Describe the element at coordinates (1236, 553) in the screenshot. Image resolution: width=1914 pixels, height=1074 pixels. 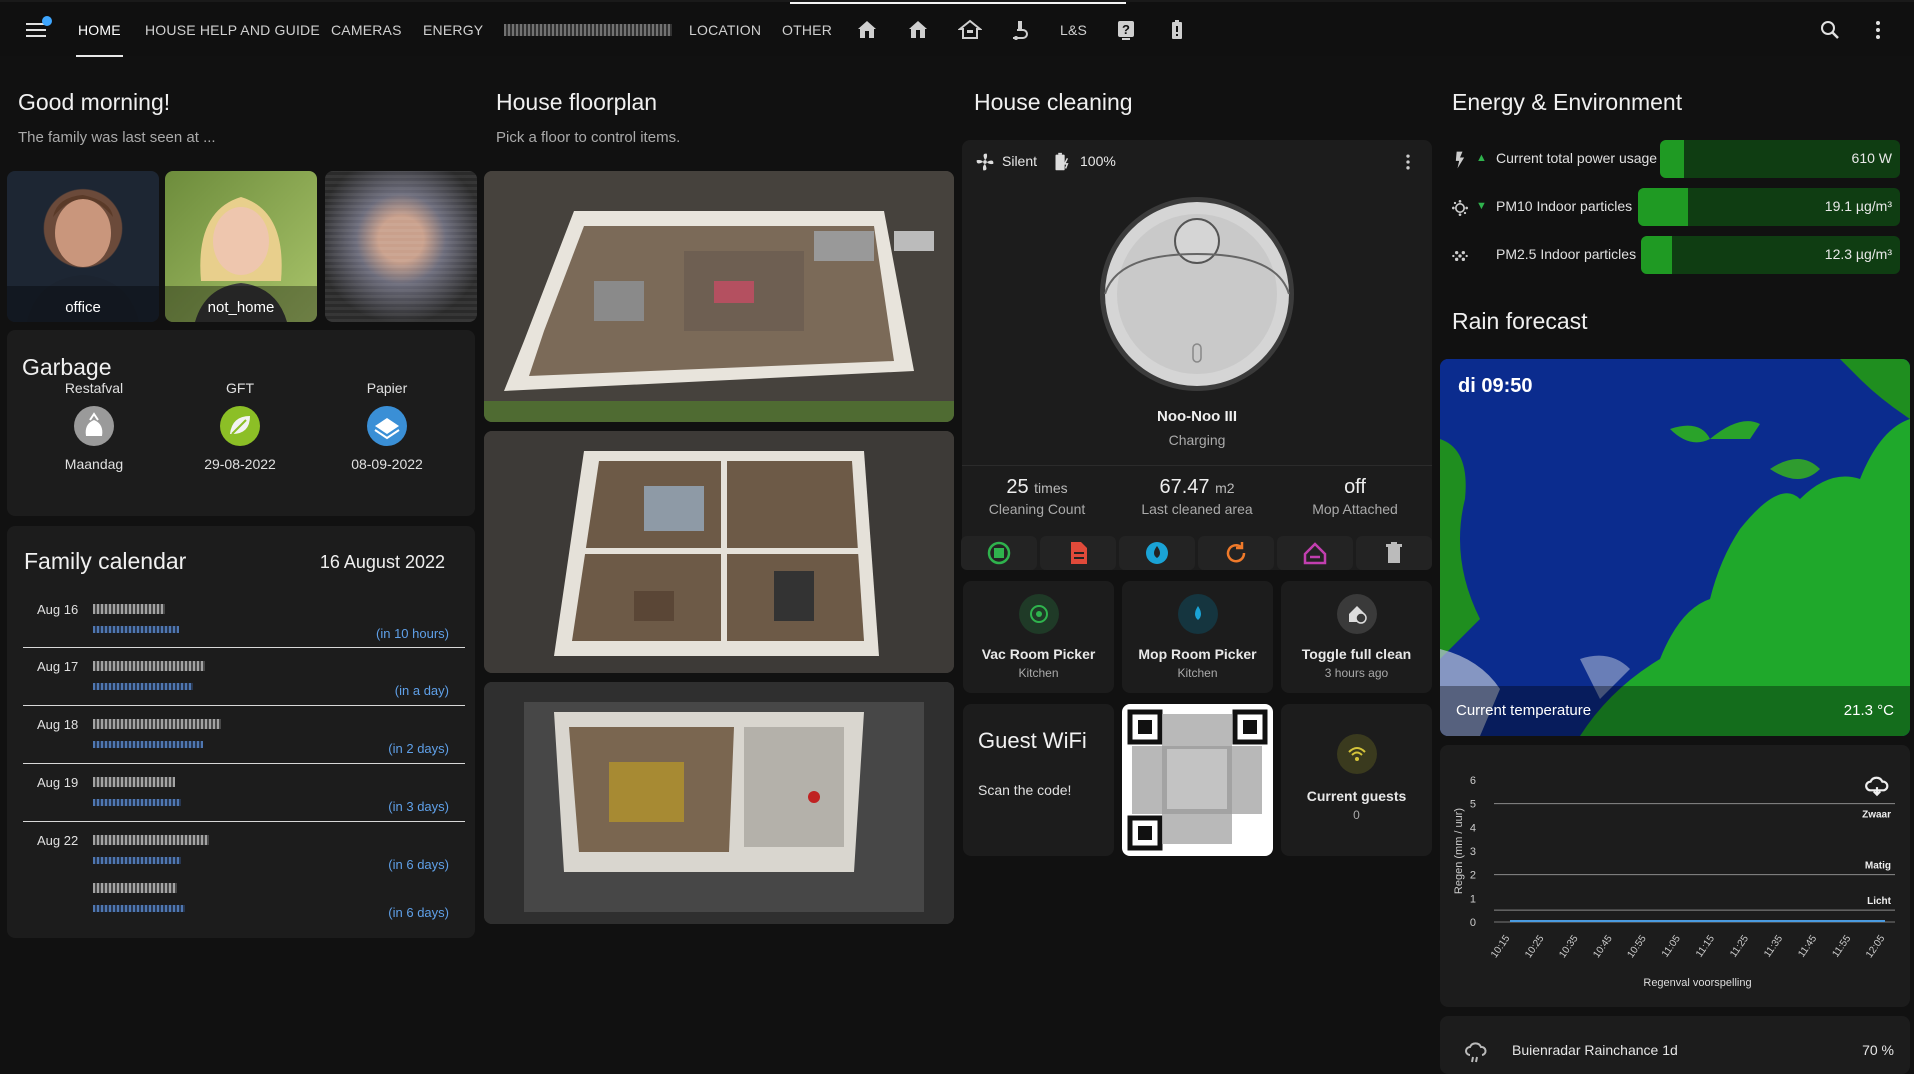
I see `repeat-button` at that location.